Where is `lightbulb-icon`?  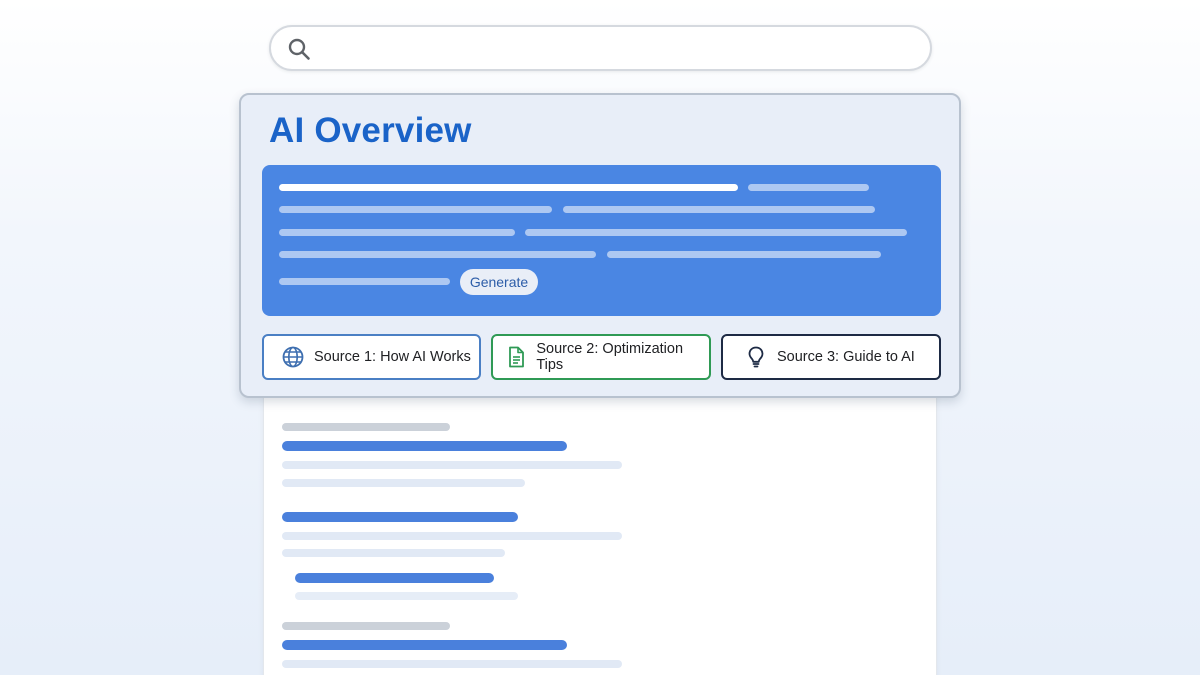 lightbulb-icon is located at coordinates (756, 357).